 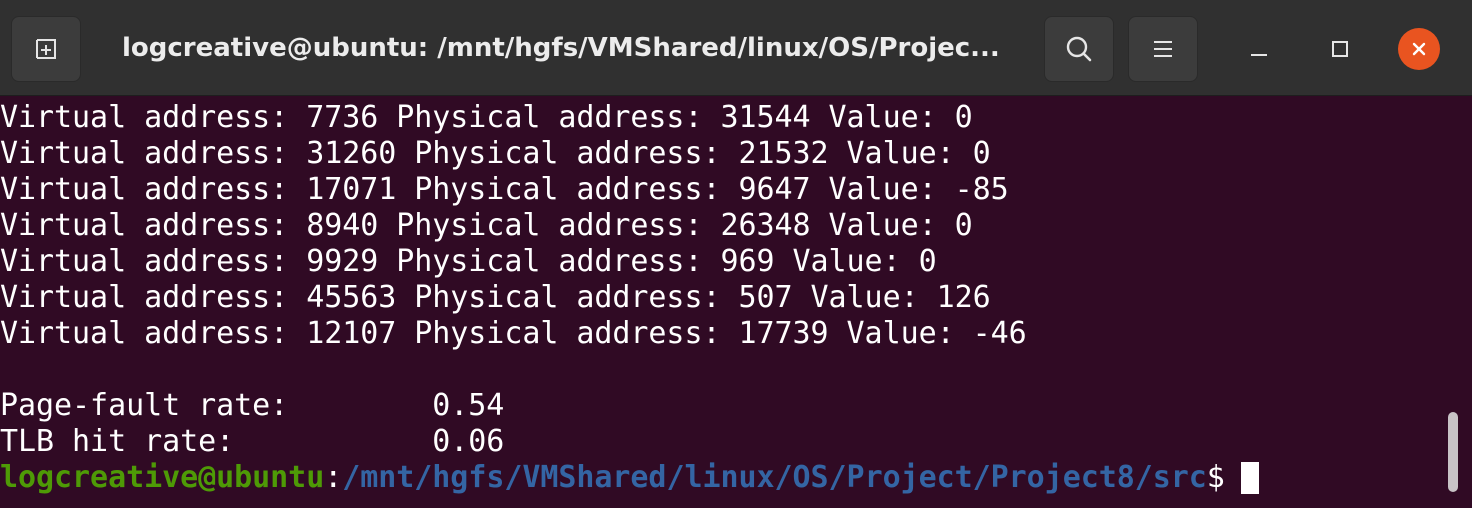 I want to click on prompt-dollar: $, so click(x=1224, y=477).